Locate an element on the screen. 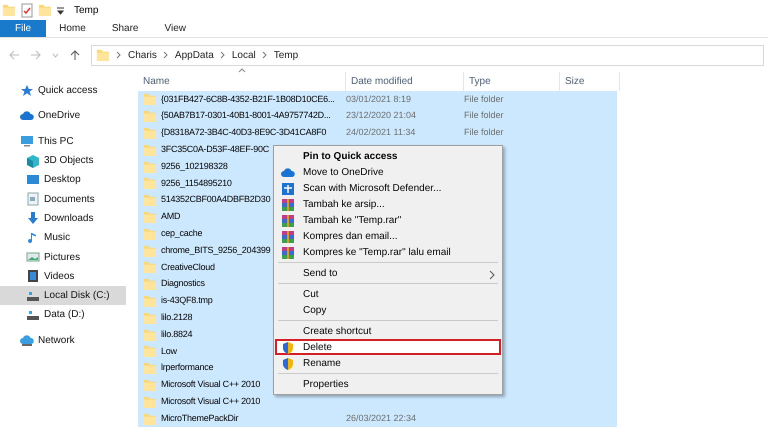 The height and width of the screenshot is (432, 768). file-name: chrome_BITS_9256_204399 is located at coordinates (215, 250).